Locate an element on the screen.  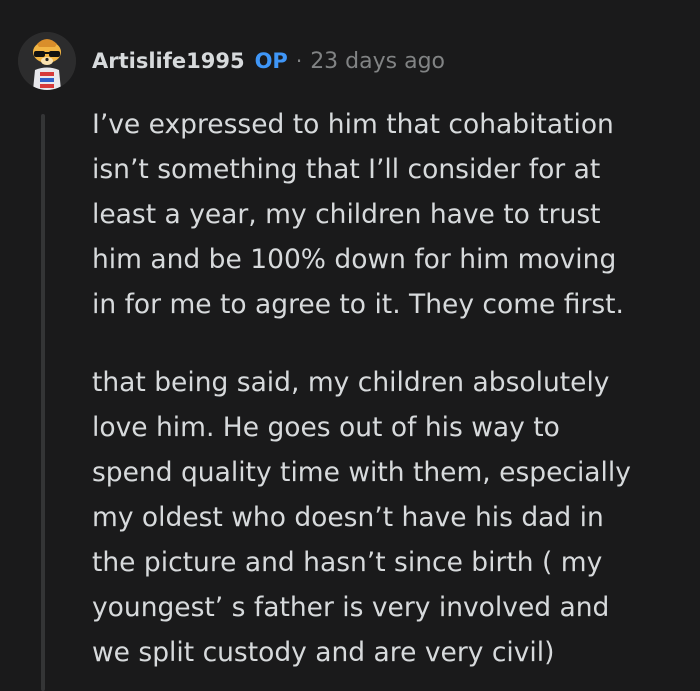
op-badge: OP is located at coordinates (271, 60).